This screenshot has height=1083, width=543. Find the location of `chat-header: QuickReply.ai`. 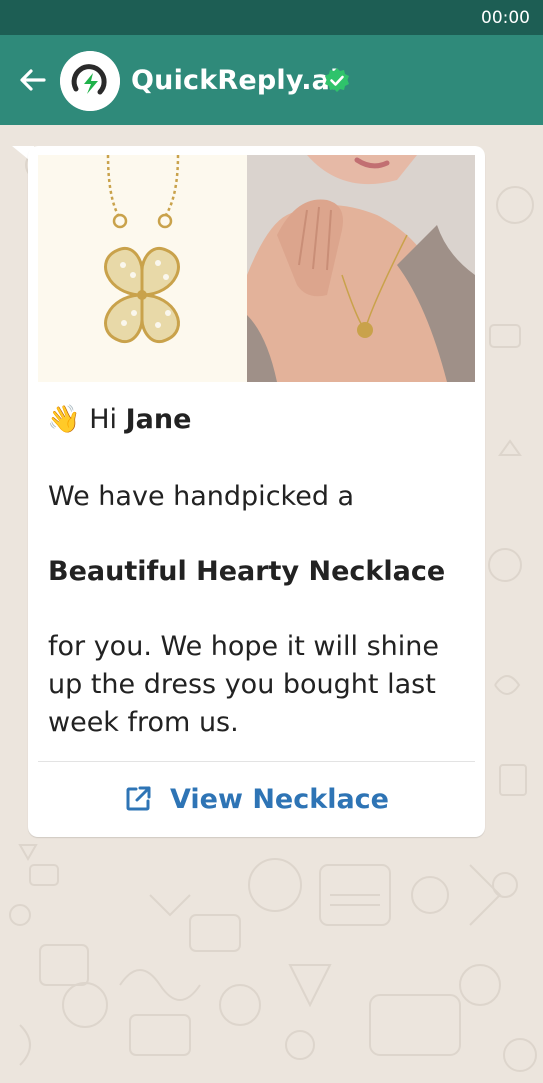

chat-header: QuickReply.ai is located at coordinates (271, 80).